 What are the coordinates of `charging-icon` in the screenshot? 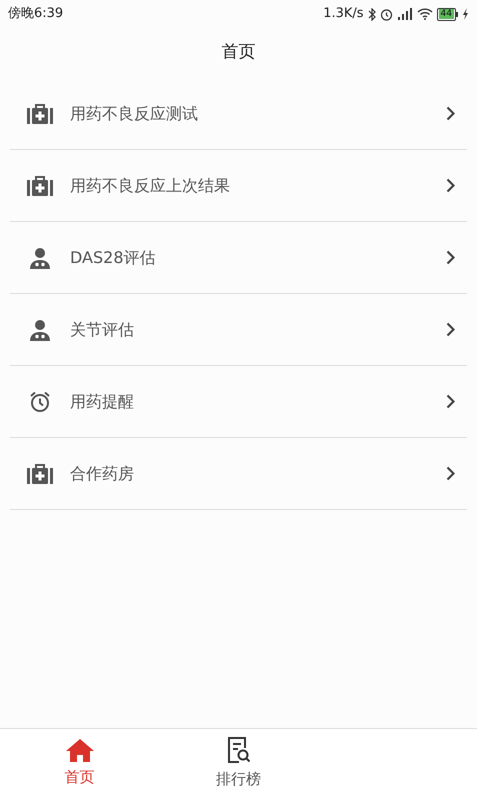 It's located at (465, 14).